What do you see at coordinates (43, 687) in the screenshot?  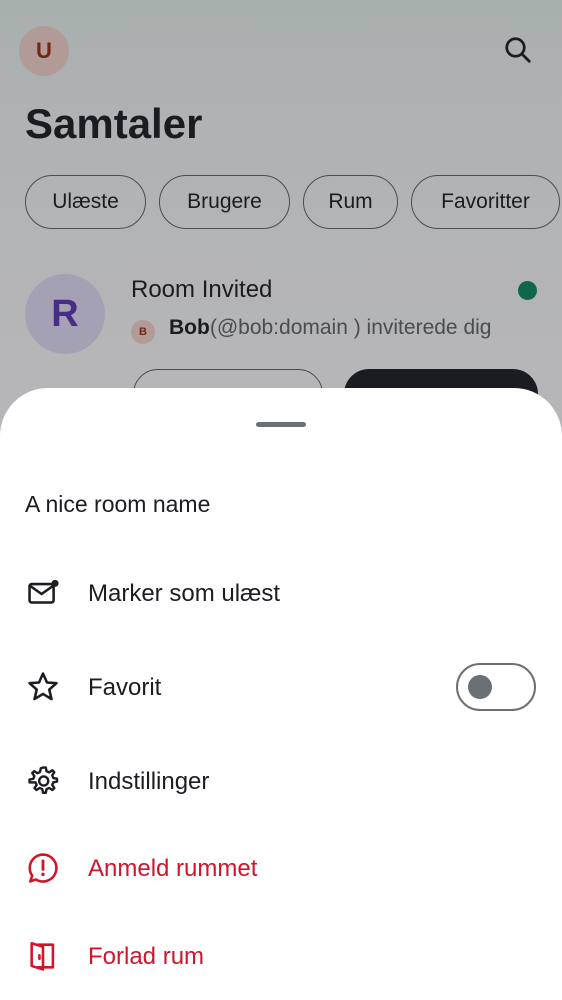 I see `star-icon` at bounding box center [43, 687].